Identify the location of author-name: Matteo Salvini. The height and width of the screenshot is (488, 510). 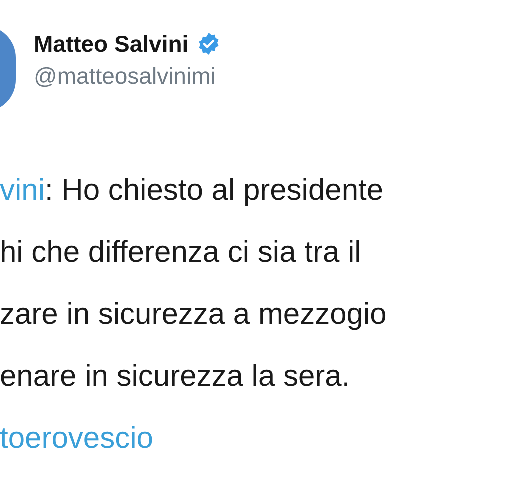
(111, 44).